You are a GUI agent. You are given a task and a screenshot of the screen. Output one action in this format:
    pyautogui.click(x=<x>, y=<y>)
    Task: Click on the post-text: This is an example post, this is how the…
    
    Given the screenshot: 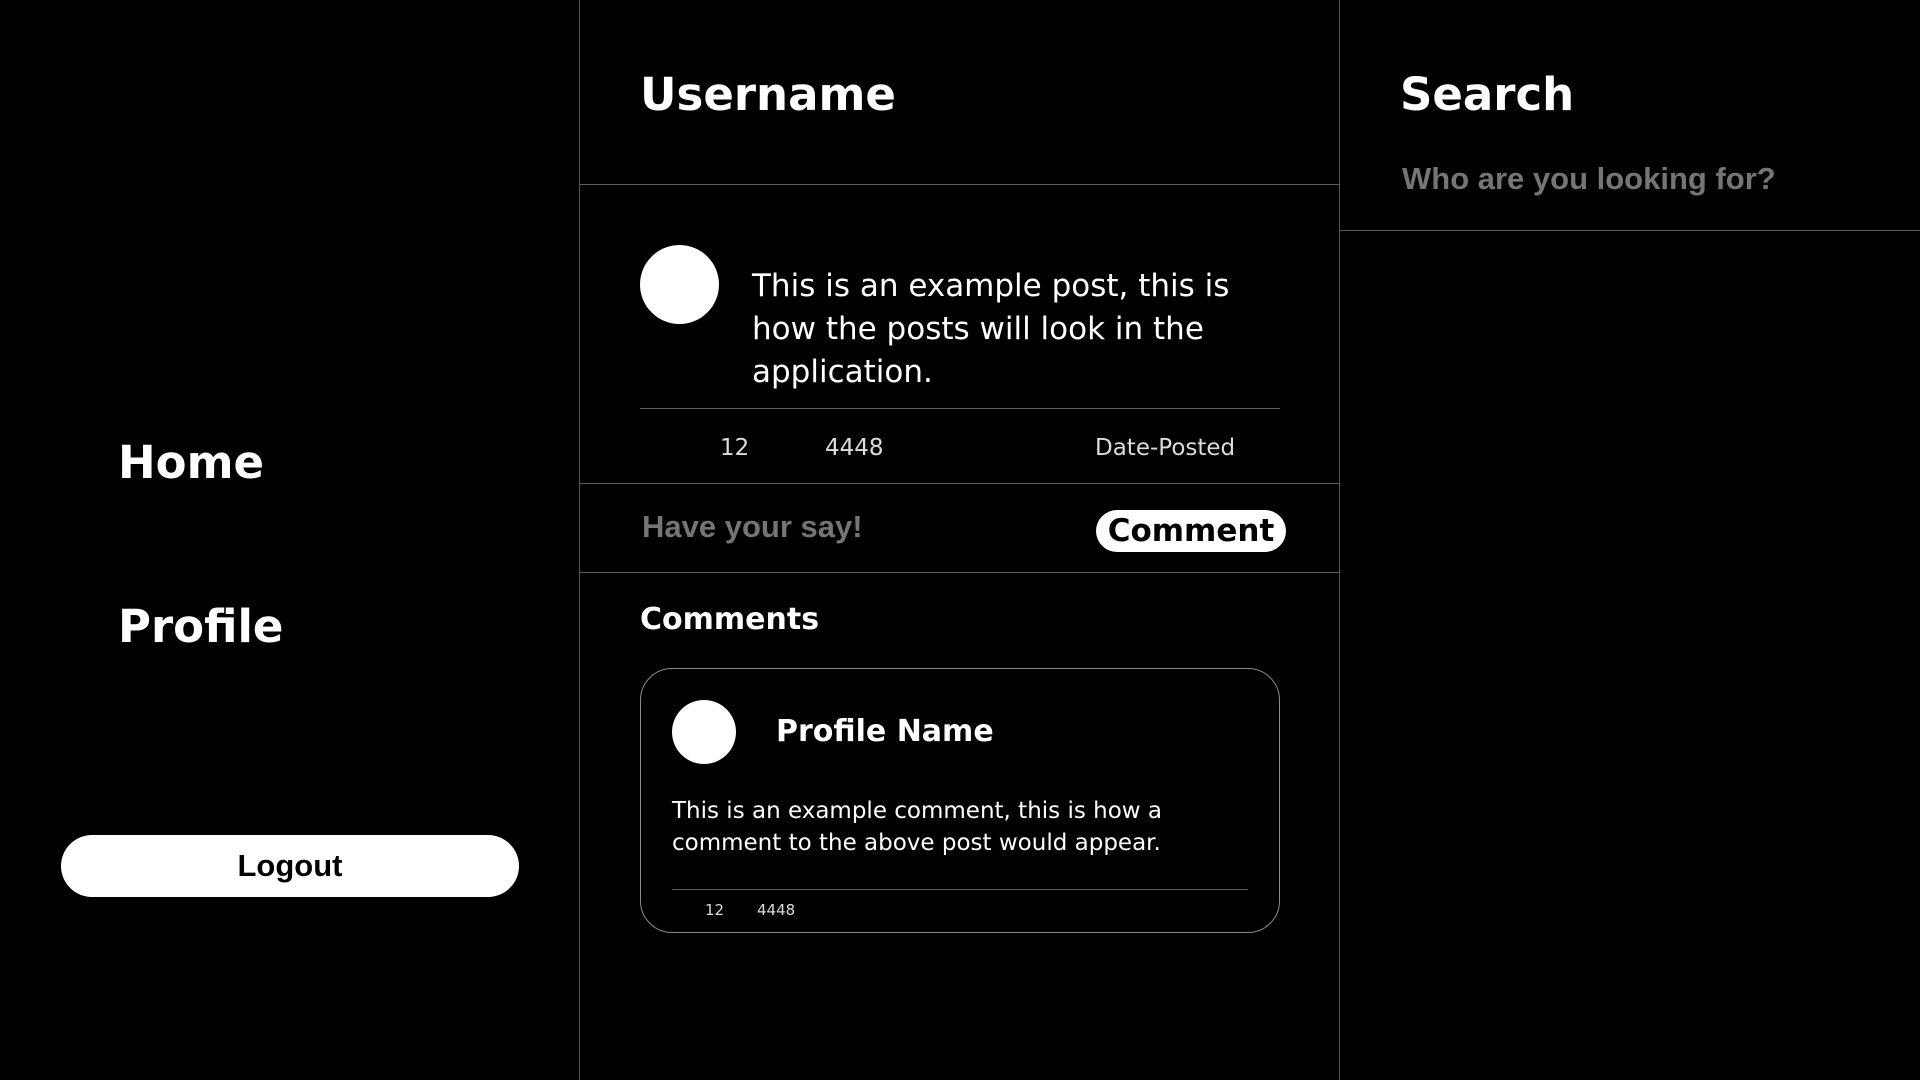 What is the action you would take?
    pyautogui.click(x=991, y=329)
    